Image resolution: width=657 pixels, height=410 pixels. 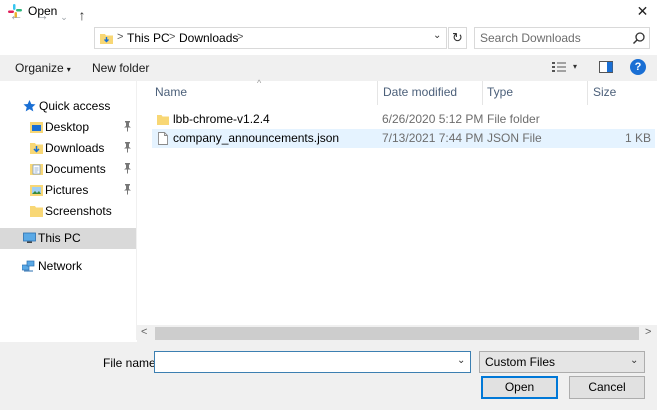 What do you see at coordinates (429, 95) in the screenshot?
I see `column-header-date-modified: Date modified` at bounding box center [429, 95].